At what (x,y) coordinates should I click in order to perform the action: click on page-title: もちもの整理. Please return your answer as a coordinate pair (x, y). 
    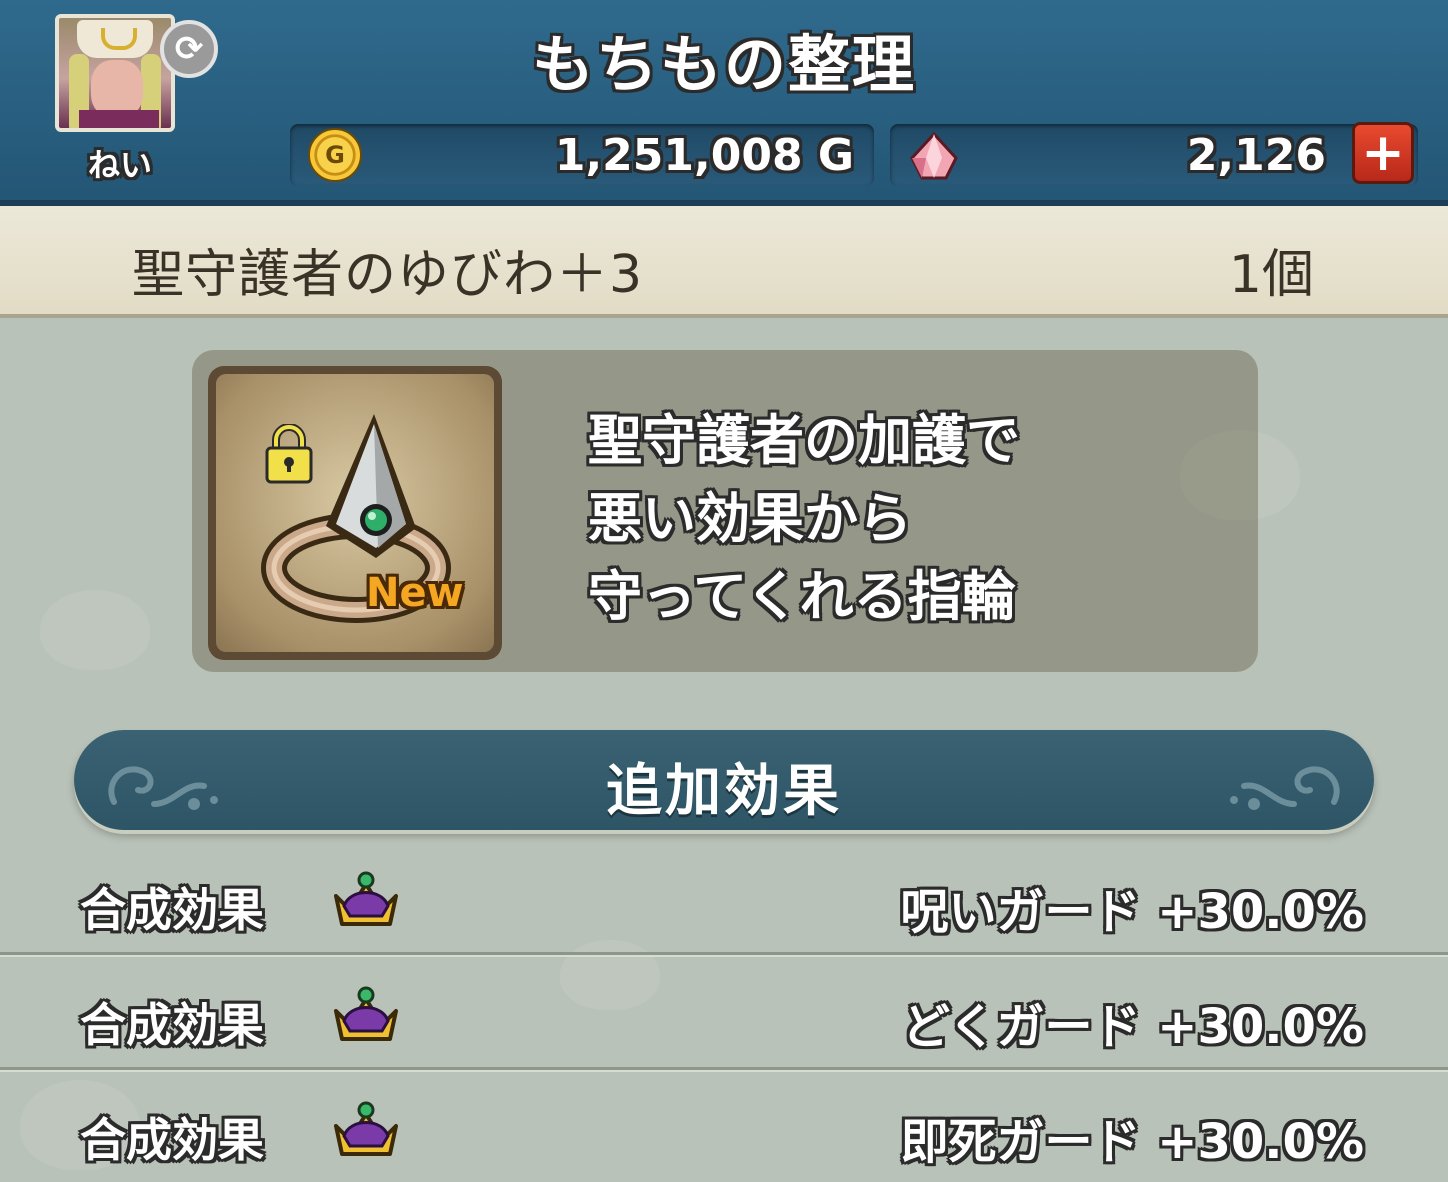
    Looking at the image, I should click on (723, 64).